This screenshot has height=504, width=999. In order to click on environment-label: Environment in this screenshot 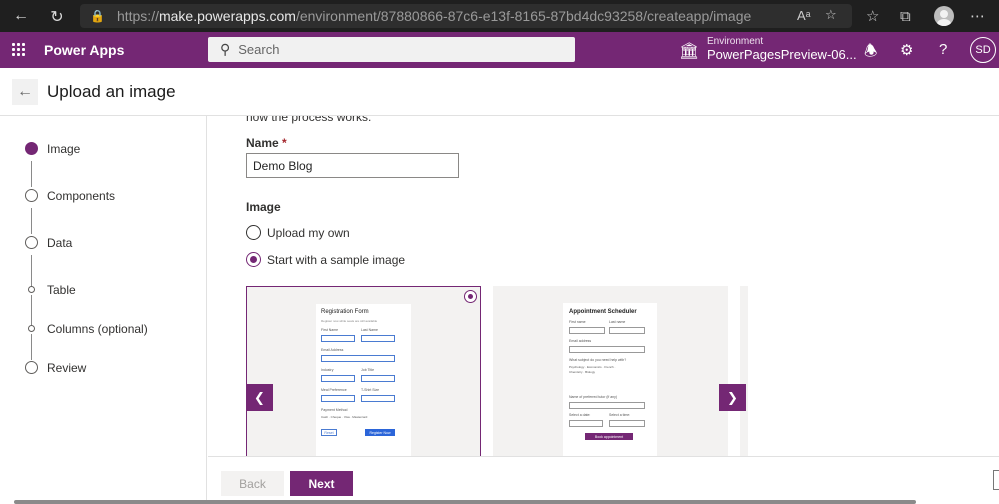, I will do `click(735, 41)`.